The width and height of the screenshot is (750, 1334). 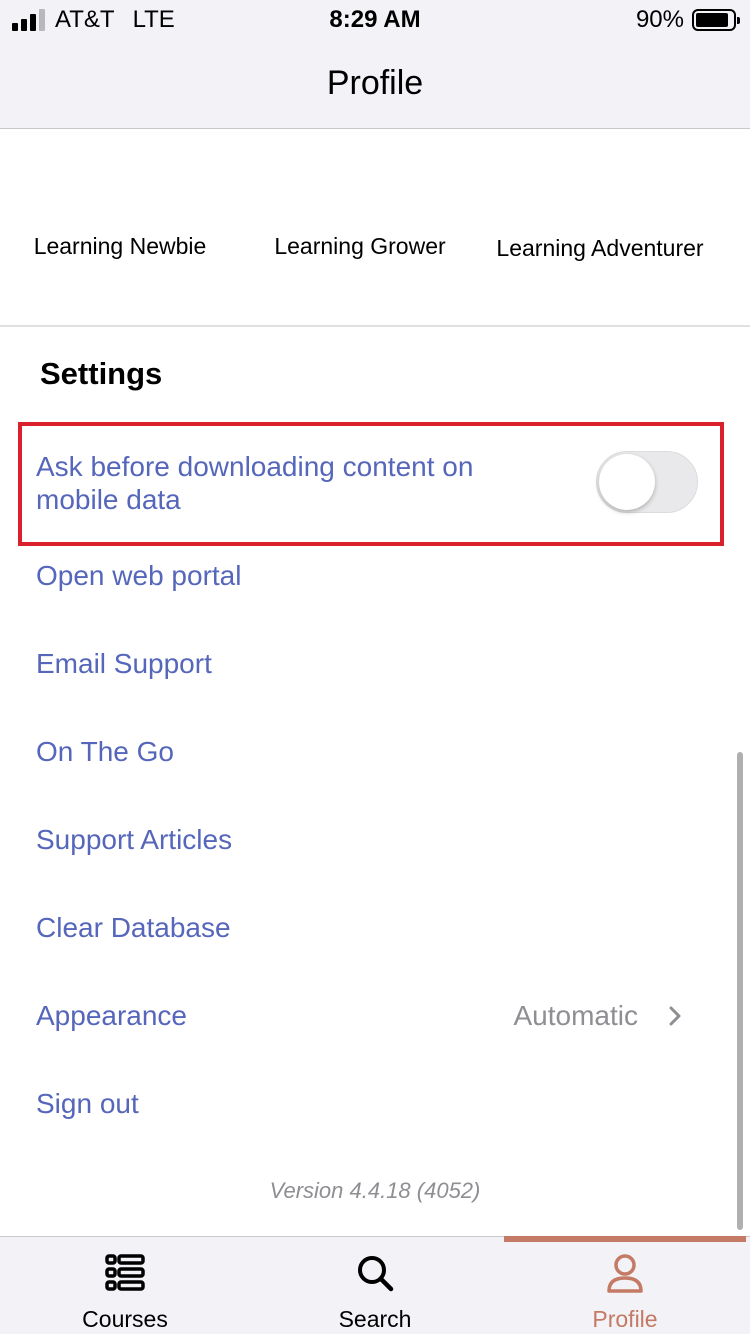 What do you see at coordinates (600, 248) in the screenshot?
I see `badge-learning-adventurer: Learning Adventurer` at bounding box center [600, 248].